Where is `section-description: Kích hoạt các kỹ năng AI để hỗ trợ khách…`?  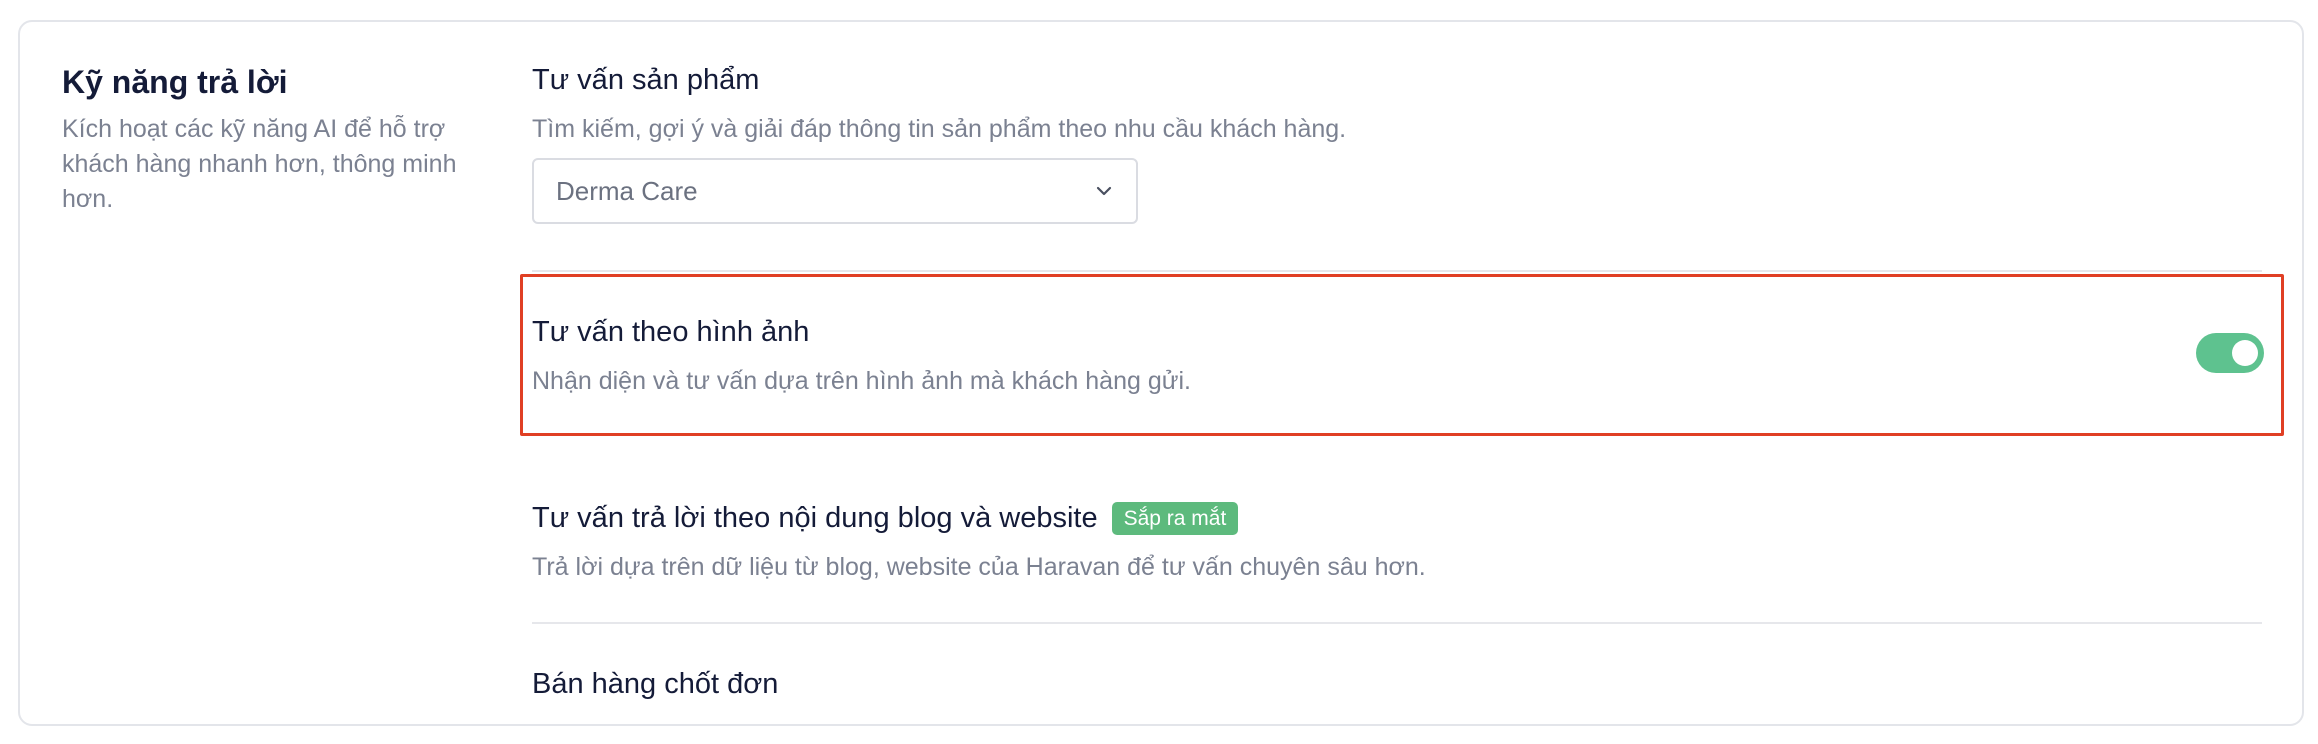 section-description: Kích hoạt các kỹ năng AI để hỗ trợ khách… is located at coordinates (259, 164).